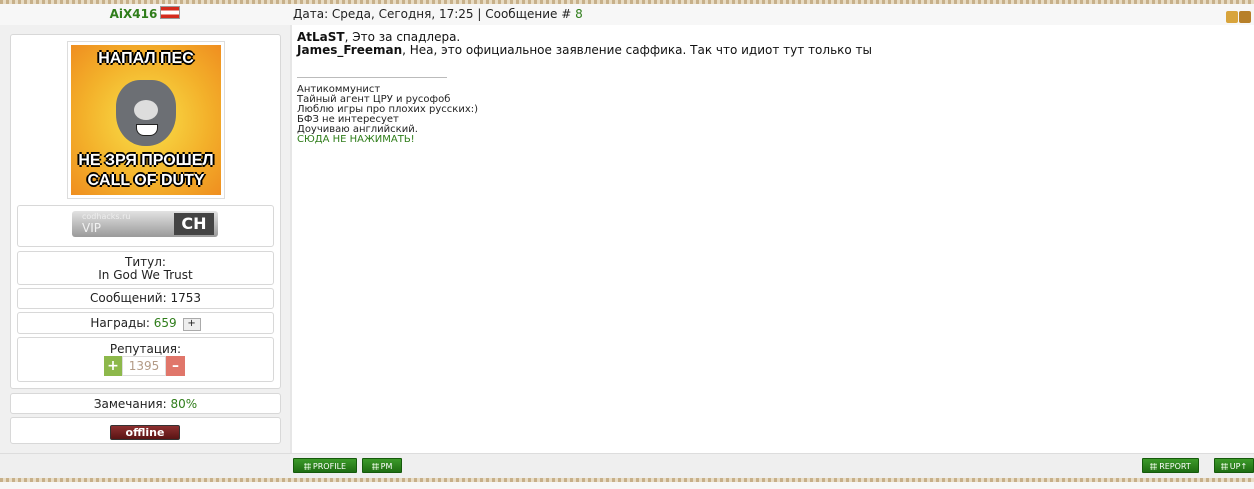  I want to click on post-username: AiX416, so click(145, 14).